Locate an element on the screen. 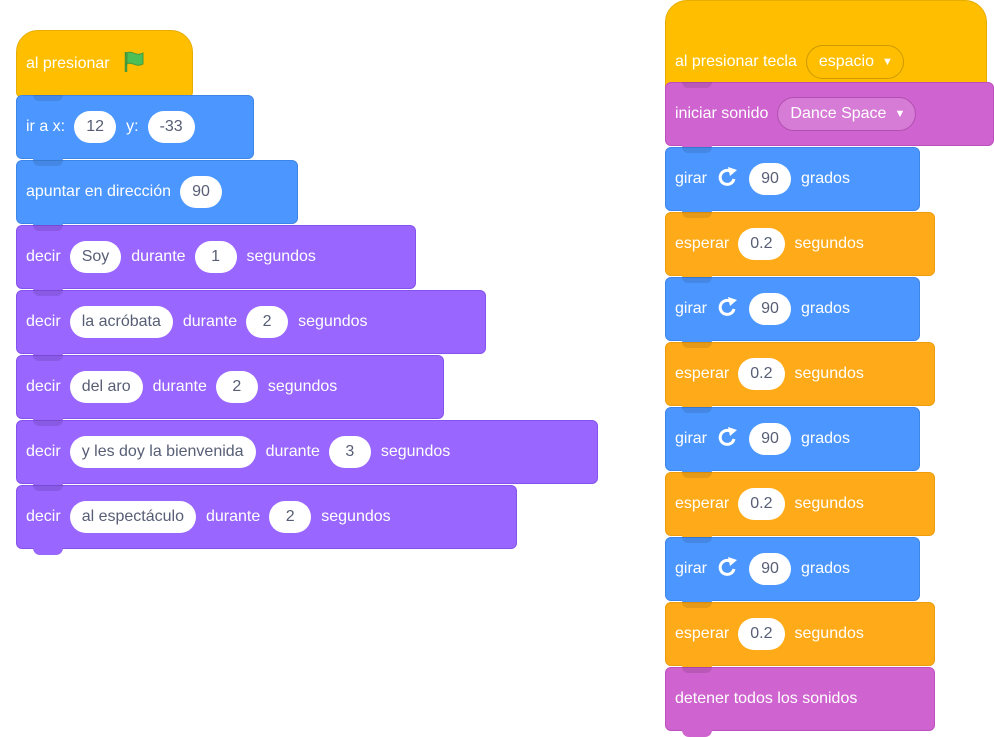 This screenshot has height=737, width=994. say-for-secs-block: decir Soy durante 1 segundos is located at coordinates (216, 260).